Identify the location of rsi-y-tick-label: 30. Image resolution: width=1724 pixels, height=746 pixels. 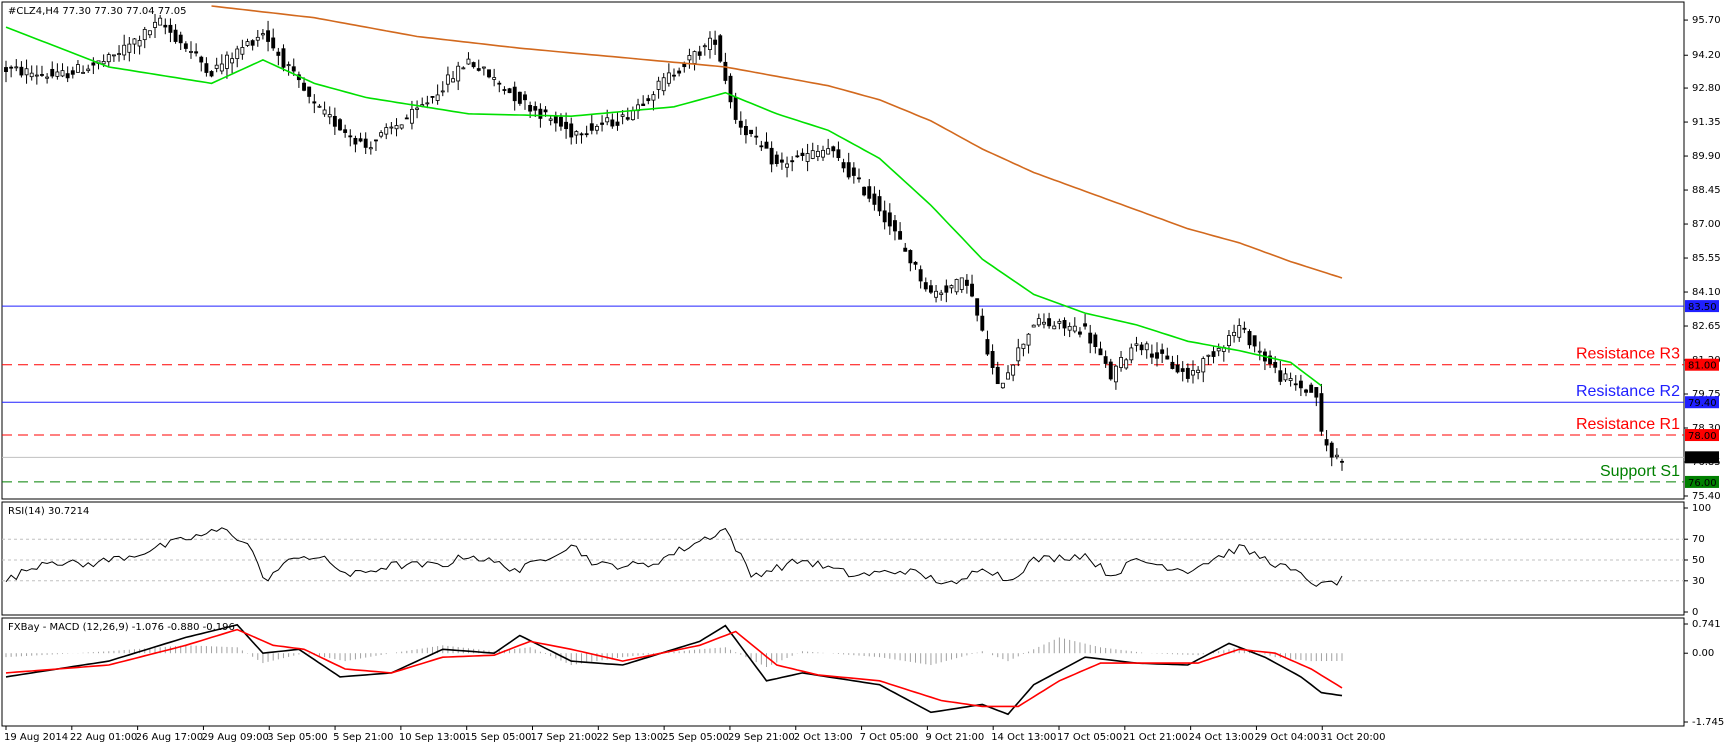
(1698, 581).